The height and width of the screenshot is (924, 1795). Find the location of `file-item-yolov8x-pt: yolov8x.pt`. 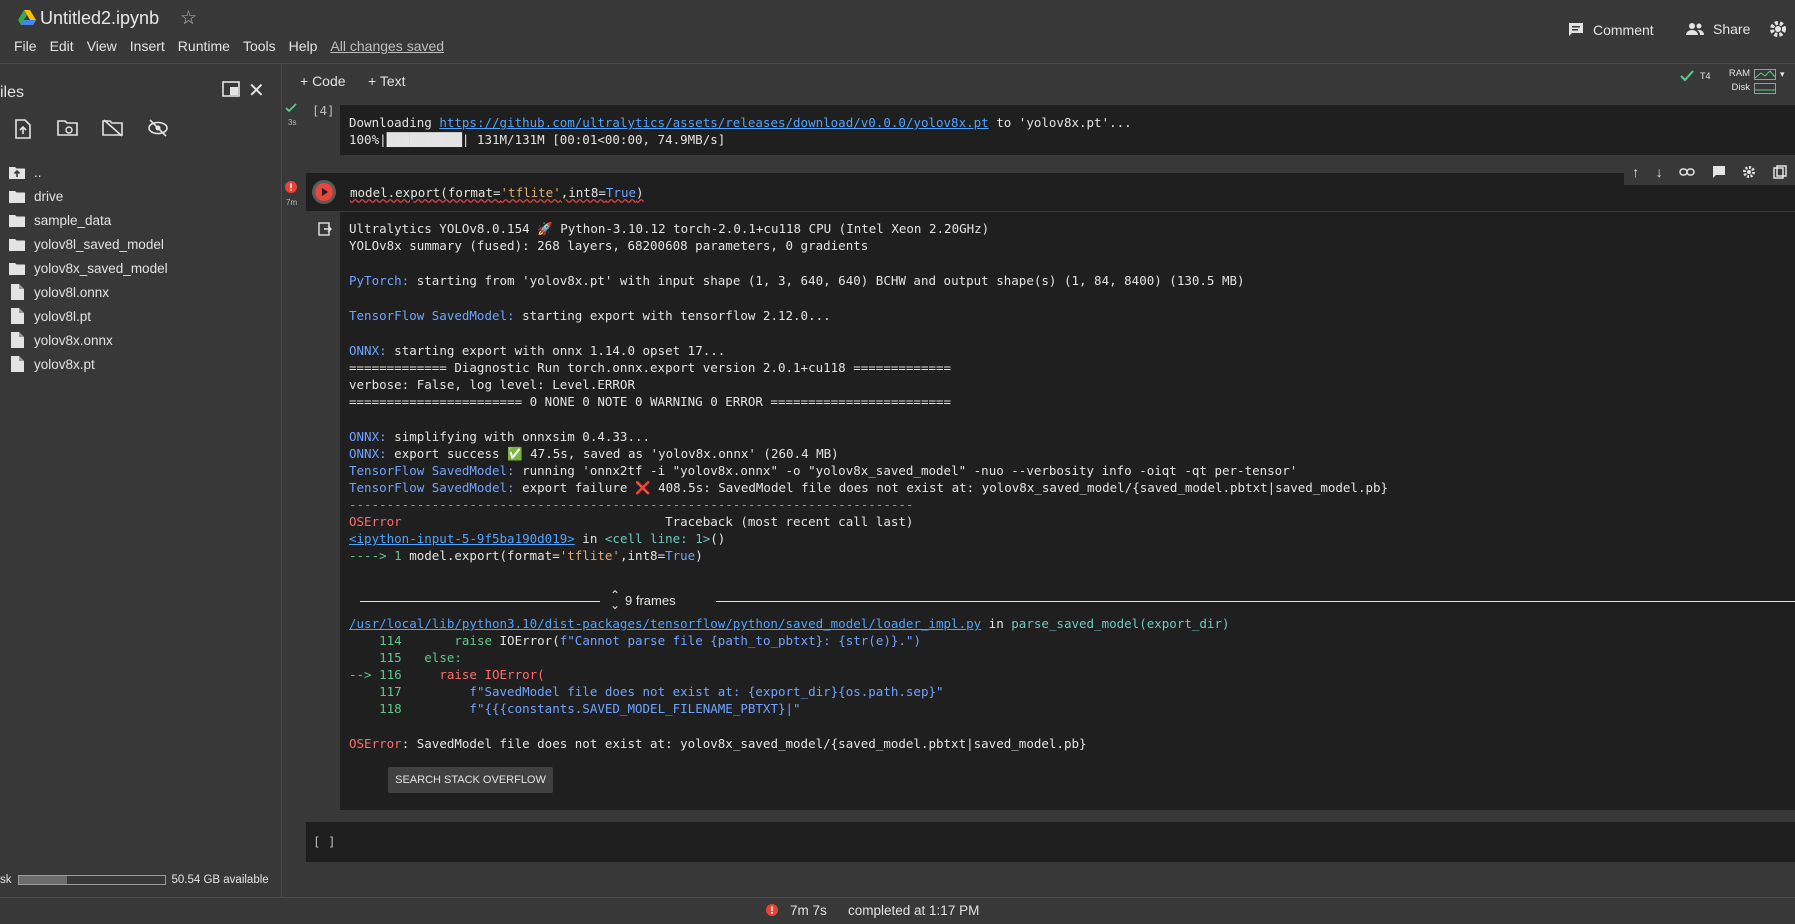

file-item-yolov8x-pt: yolov8x.pt is located at coordinates (51, 364).